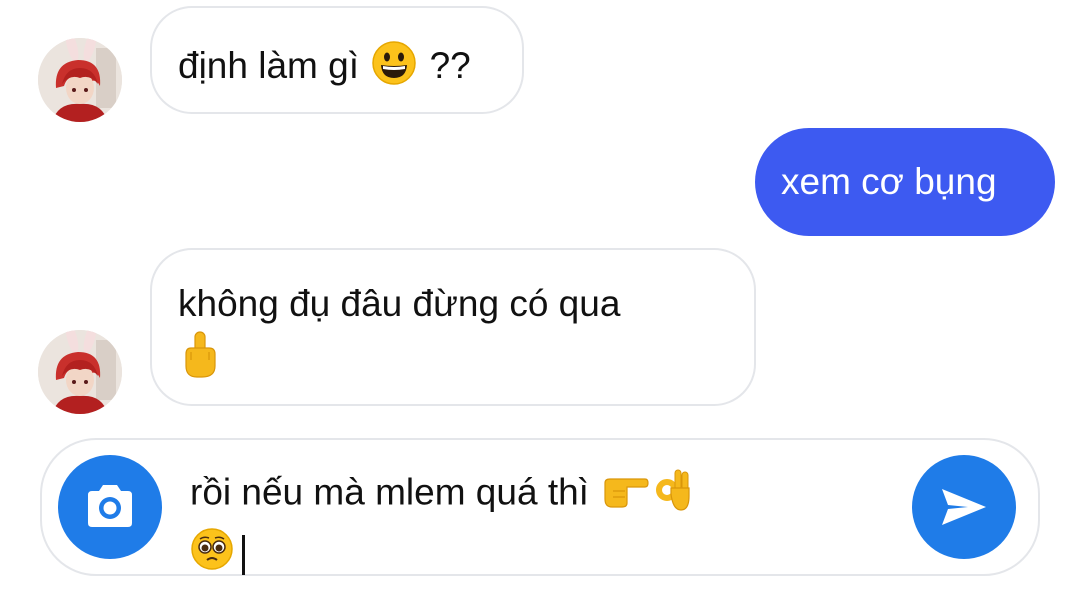 Image resolution: width=1080 pixels, height=611 pixels. I want to click on message-text: không đụ đâu đừng có qua, so click(399, 303).